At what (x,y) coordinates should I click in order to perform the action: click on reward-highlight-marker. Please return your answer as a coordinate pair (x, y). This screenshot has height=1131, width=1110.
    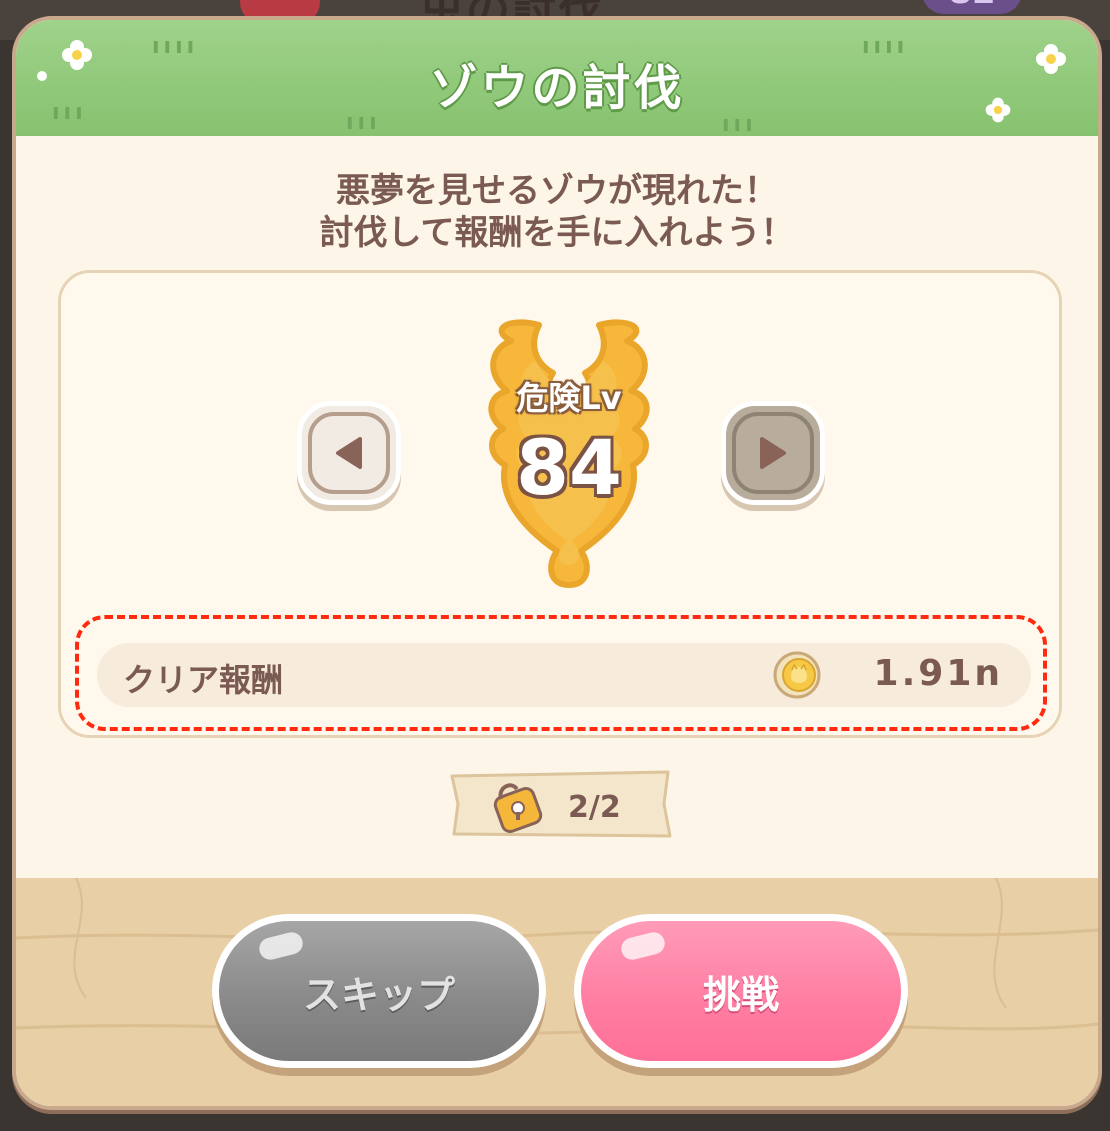
    Looking at the image, I should click on (561, 673).